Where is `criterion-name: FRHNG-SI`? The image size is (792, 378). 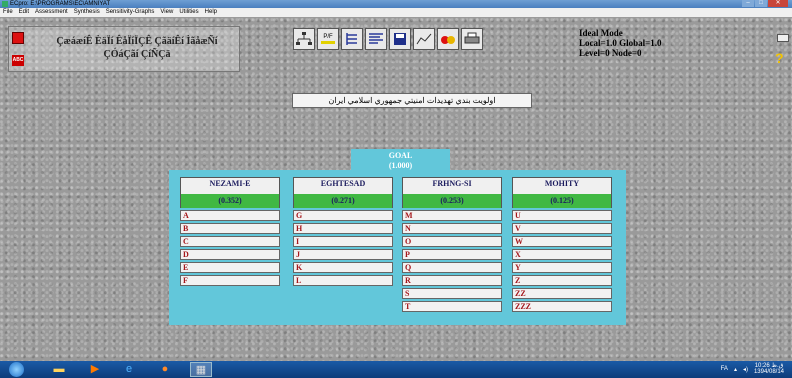
criterion-name: FRHNG-SI is located at coordinates (452, 183).